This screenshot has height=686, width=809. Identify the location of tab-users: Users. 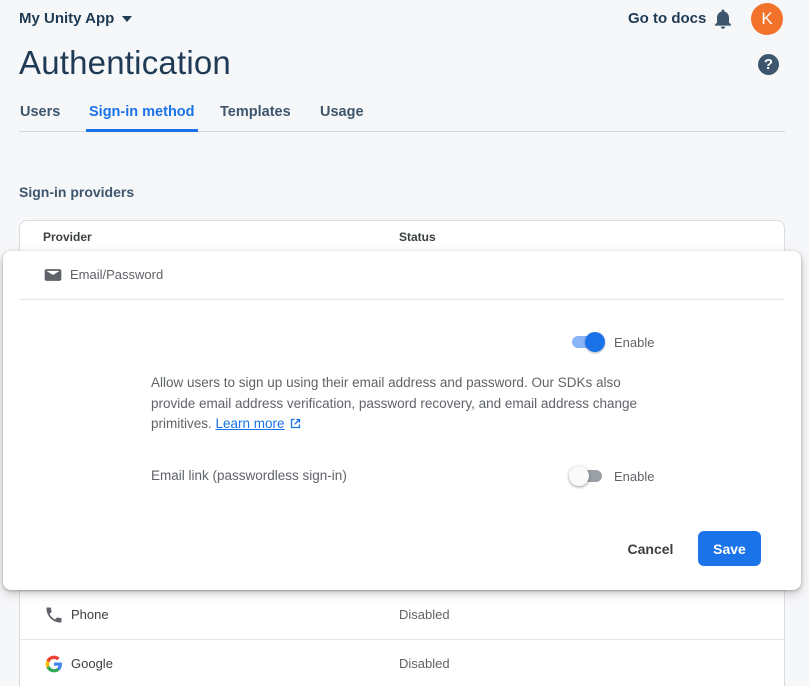
(40, 118).